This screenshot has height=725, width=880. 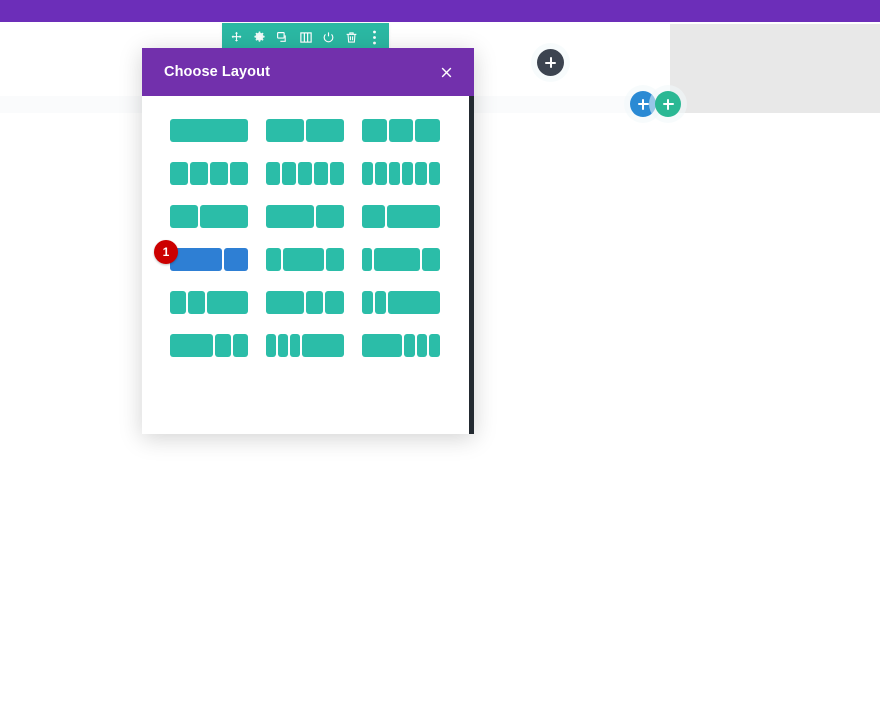 I want to click on more-options-icon, so click(x=375, y=37).